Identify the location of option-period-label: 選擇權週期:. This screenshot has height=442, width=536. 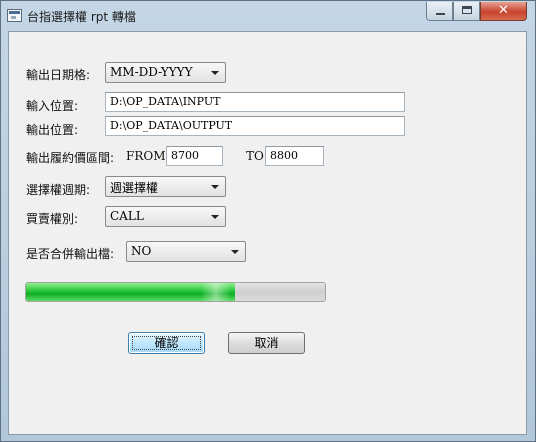
(58, 190).